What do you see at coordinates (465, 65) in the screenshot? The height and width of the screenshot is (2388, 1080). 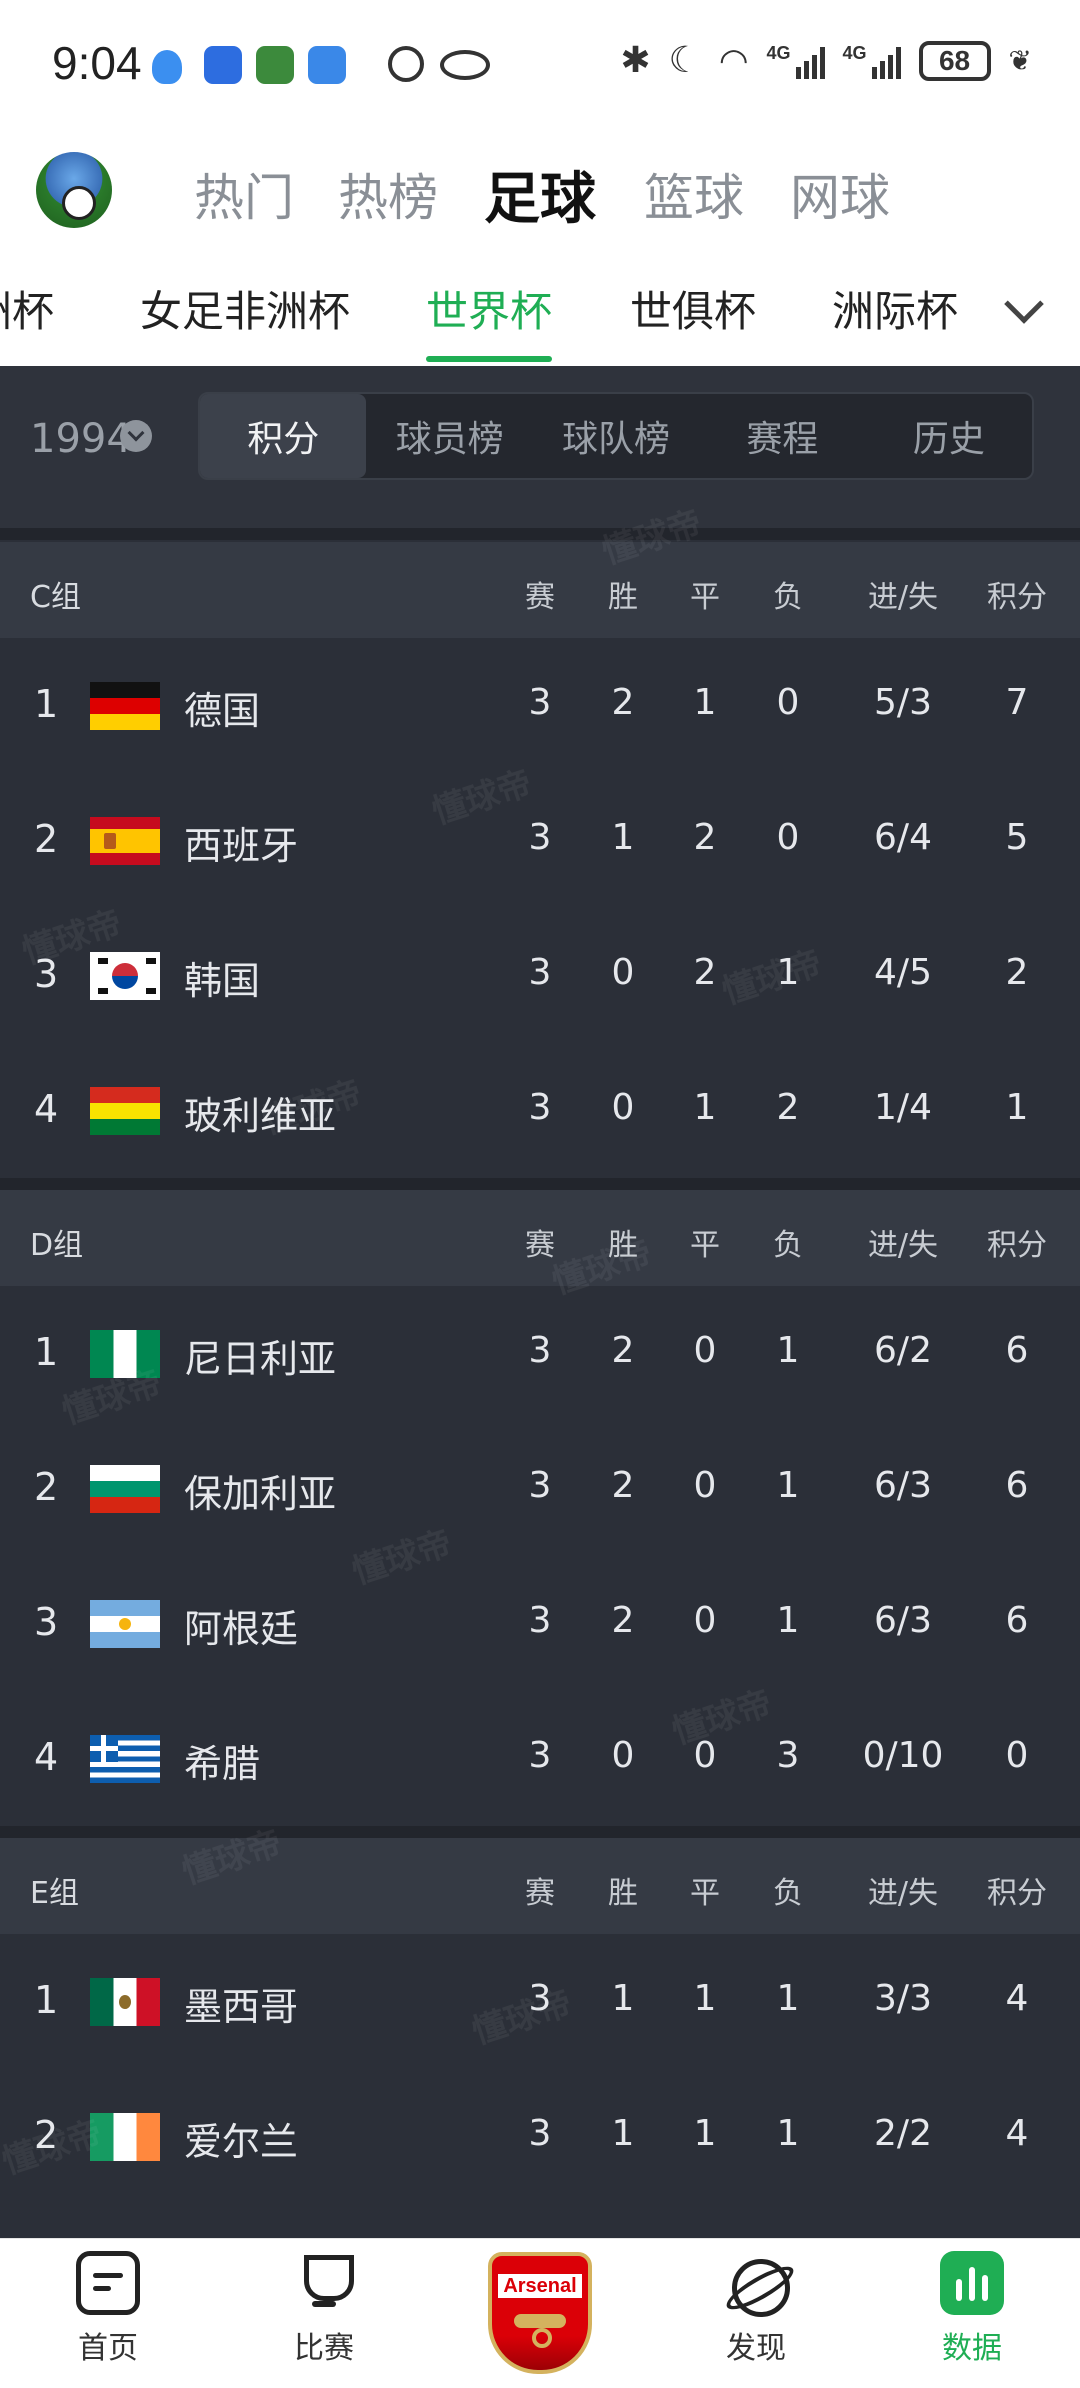 I see `eye-icon` at bounding box center [465, 65].